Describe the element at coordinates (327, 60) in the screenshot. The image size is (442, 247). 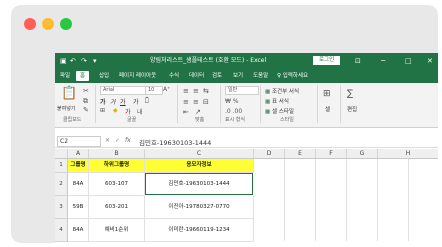
I see `user-badge: 로그인` at that location.